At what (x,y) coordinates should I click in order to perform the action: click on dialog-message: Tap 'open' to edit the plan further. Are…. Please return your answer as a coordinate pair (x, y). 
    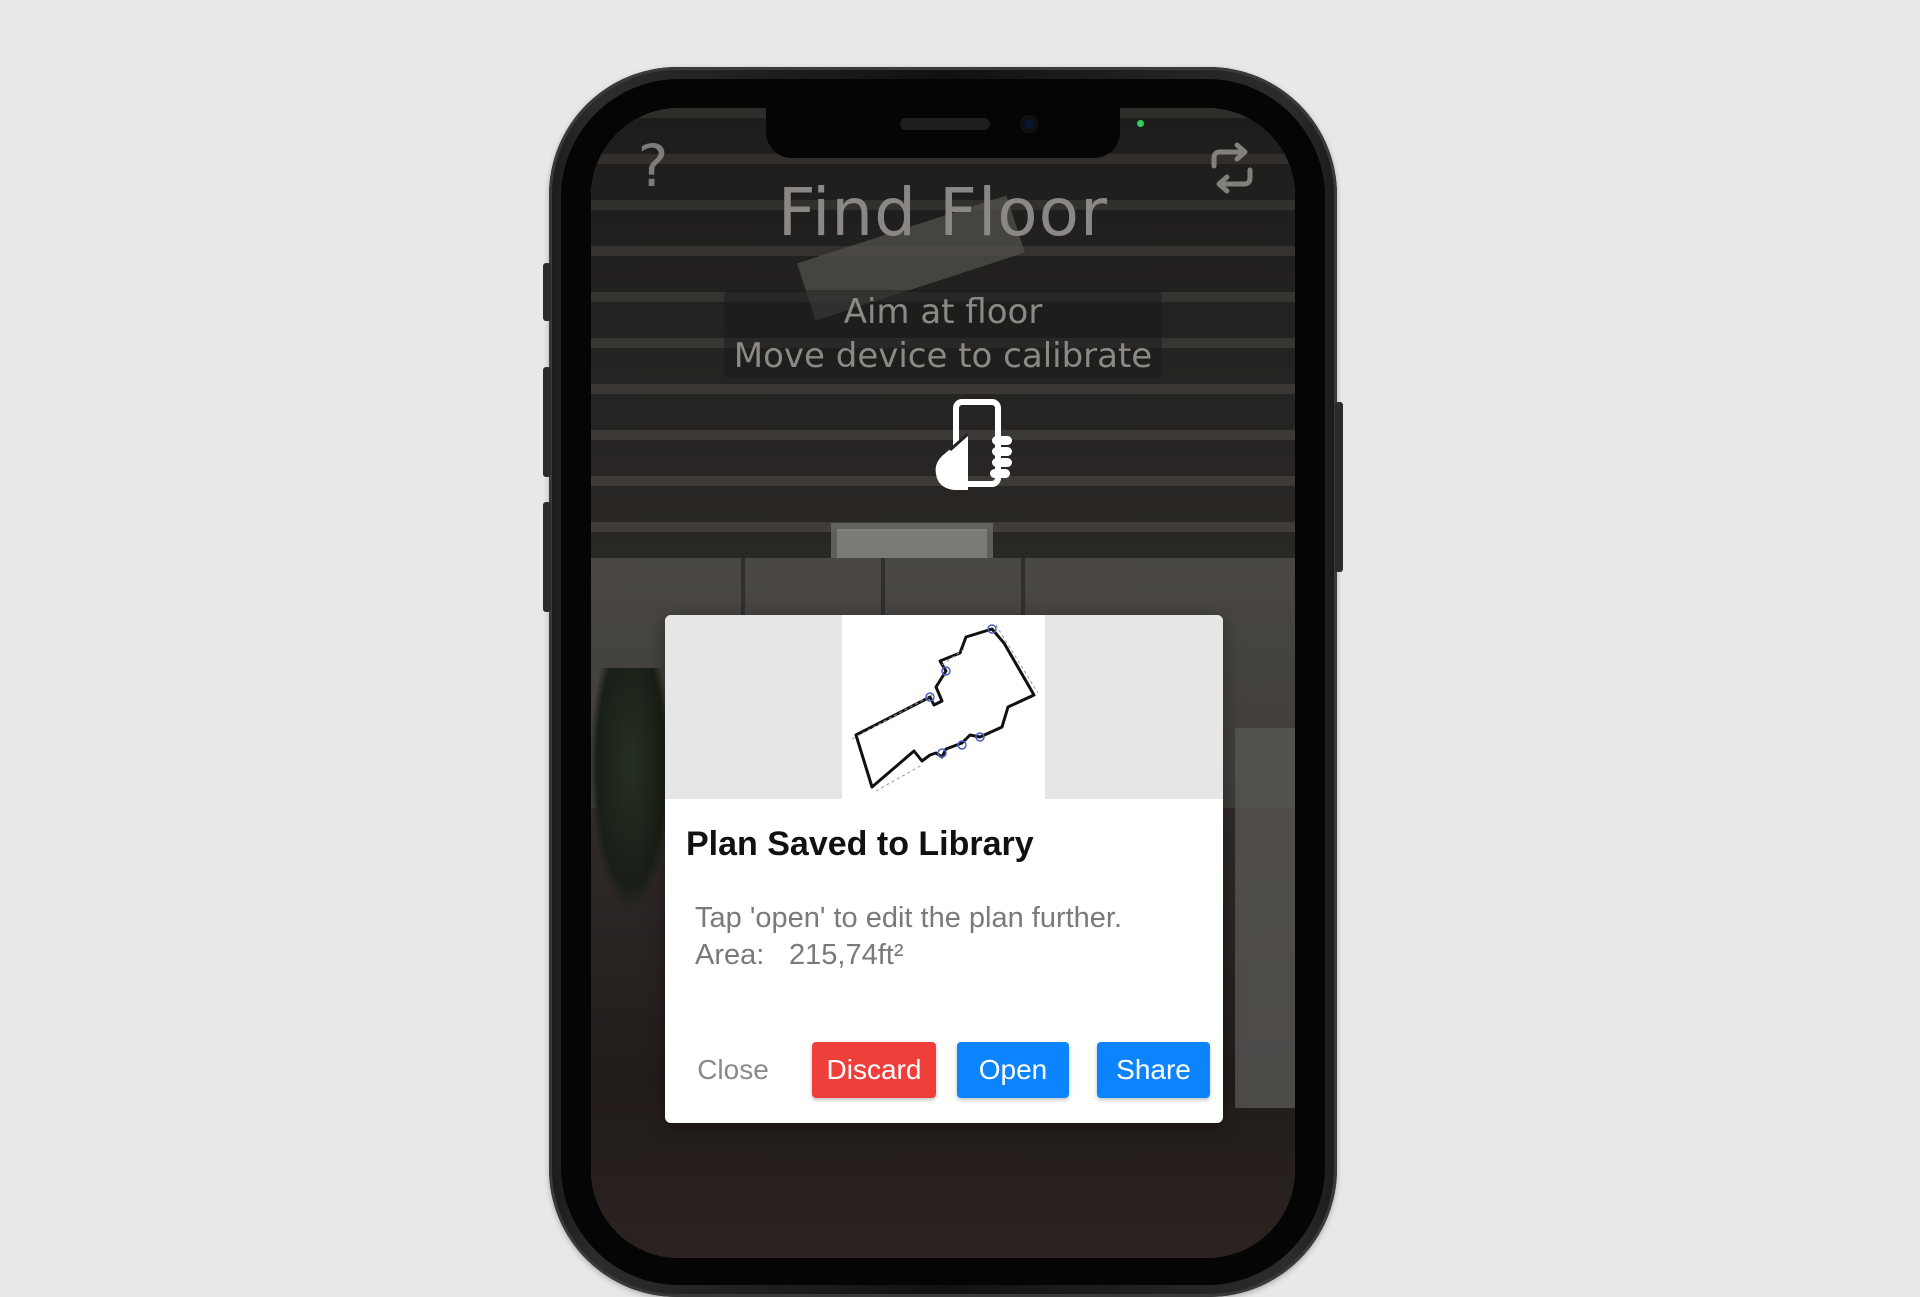
    Looking at the image, I should click on (950, 937).